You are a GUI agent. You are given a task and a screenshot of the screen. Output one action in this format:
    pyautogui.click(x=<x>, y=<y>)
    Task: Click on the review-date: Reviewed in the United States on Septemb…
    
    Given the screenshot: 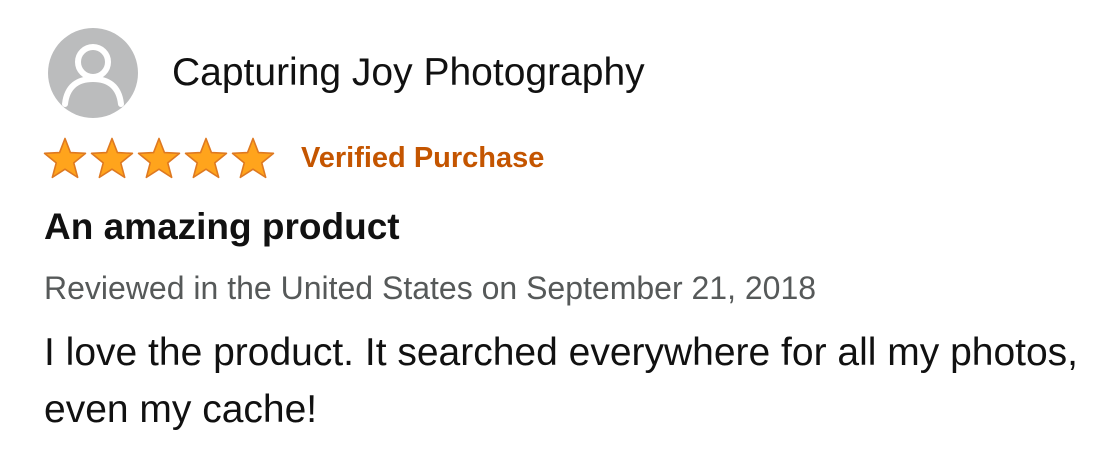 What is the action you would take?
    pyautogui.click(x=430, y=288)
    